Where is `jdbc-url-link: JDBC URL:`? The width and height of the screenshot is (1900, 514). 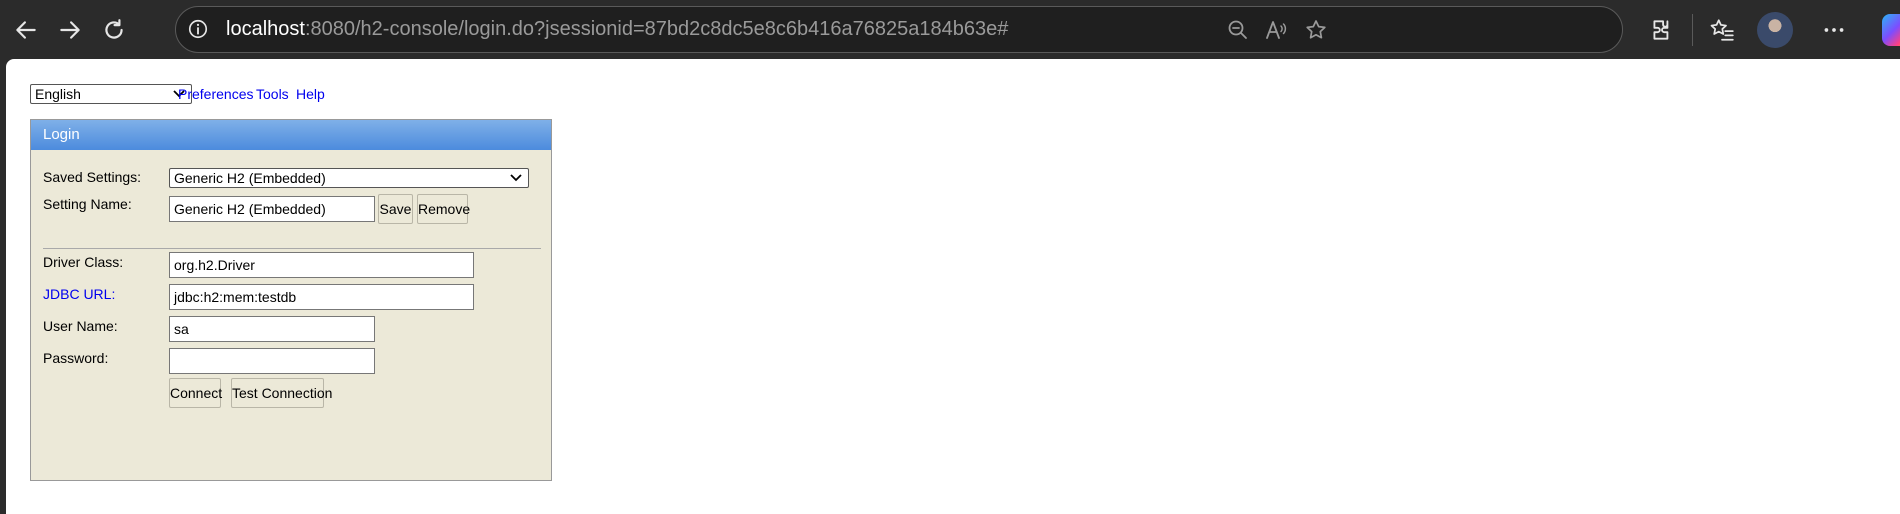 jdbc-url-link: JDBC URL: is located at coordinates (79, 294).